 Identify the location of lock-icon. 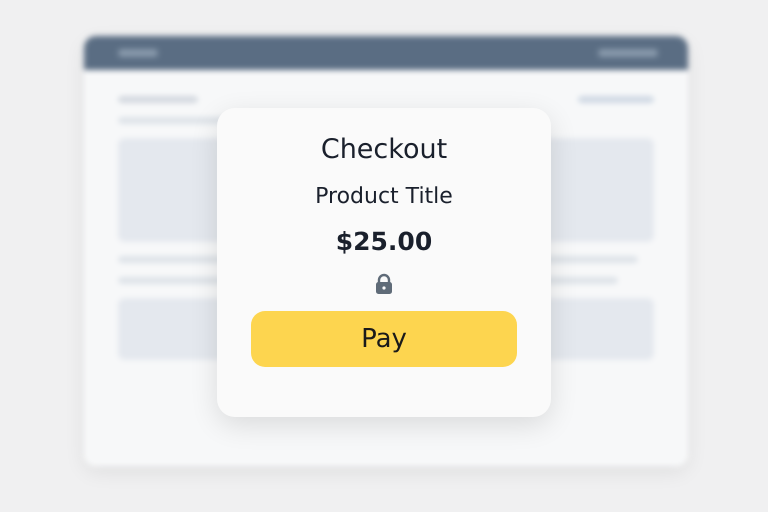
(384, 283).